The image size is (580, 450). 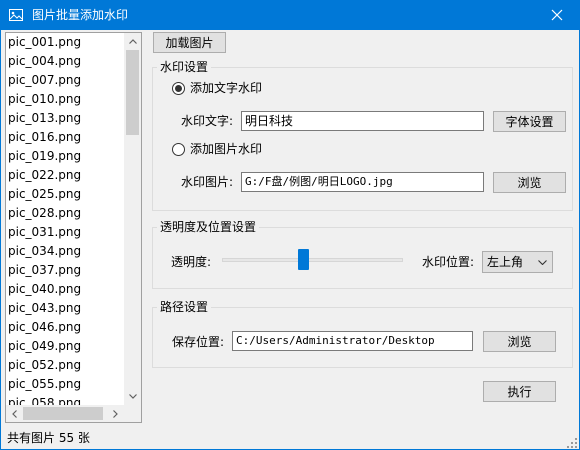 What do you see at coordinates (208, 227) in the screenshot?
I see `transparency-position-title: 透明度及位置设置` at bounding box center [208, 227].